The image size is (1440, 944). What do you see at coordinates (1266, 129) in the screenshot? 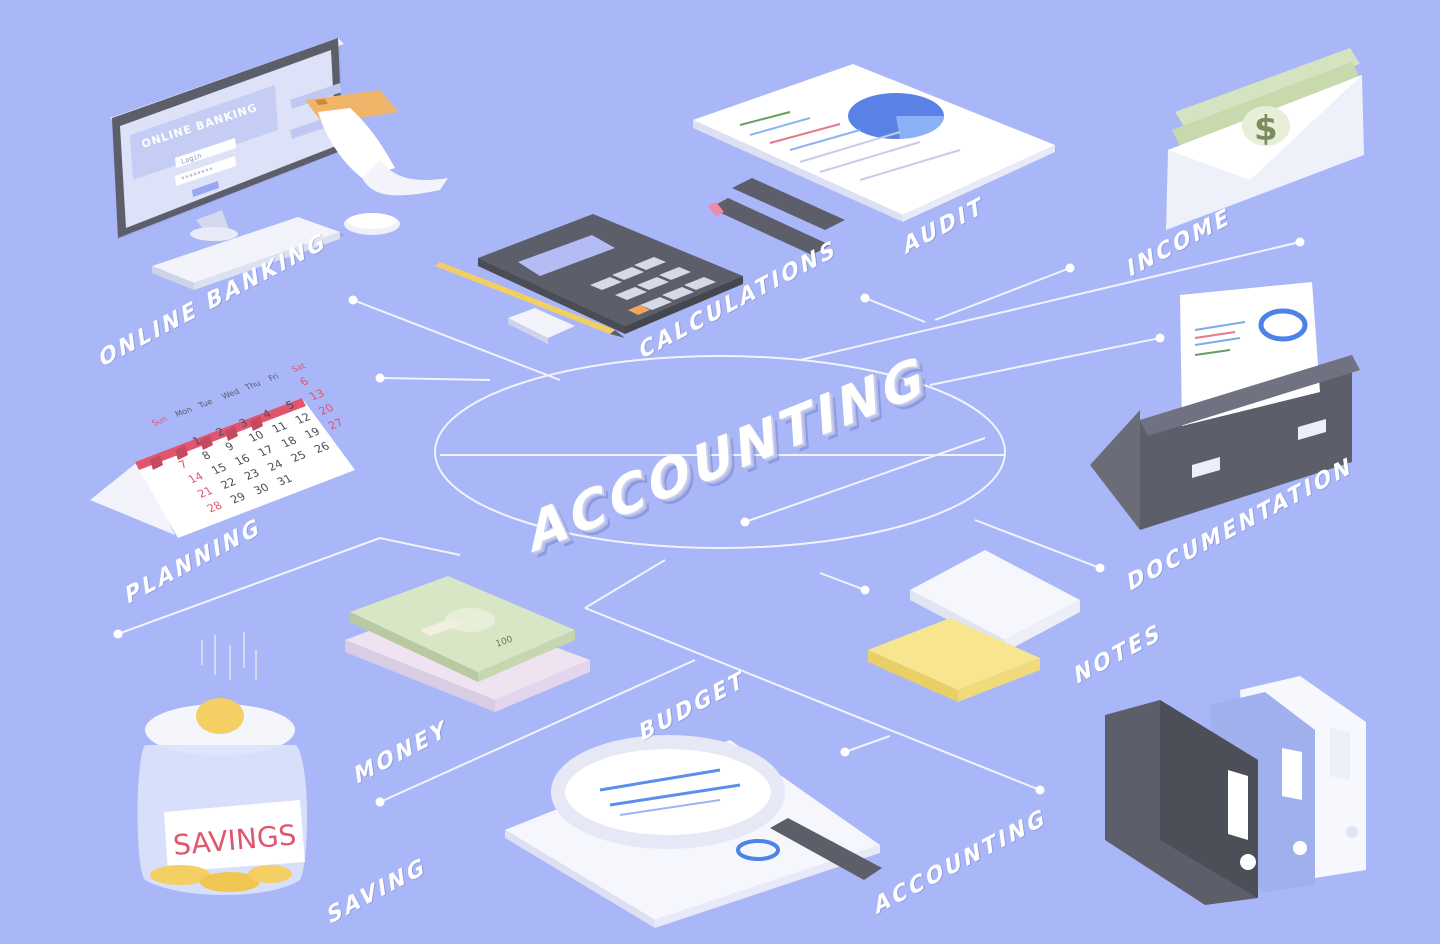
I see `dollar-sign: $` at bounding box center [1266, 129].